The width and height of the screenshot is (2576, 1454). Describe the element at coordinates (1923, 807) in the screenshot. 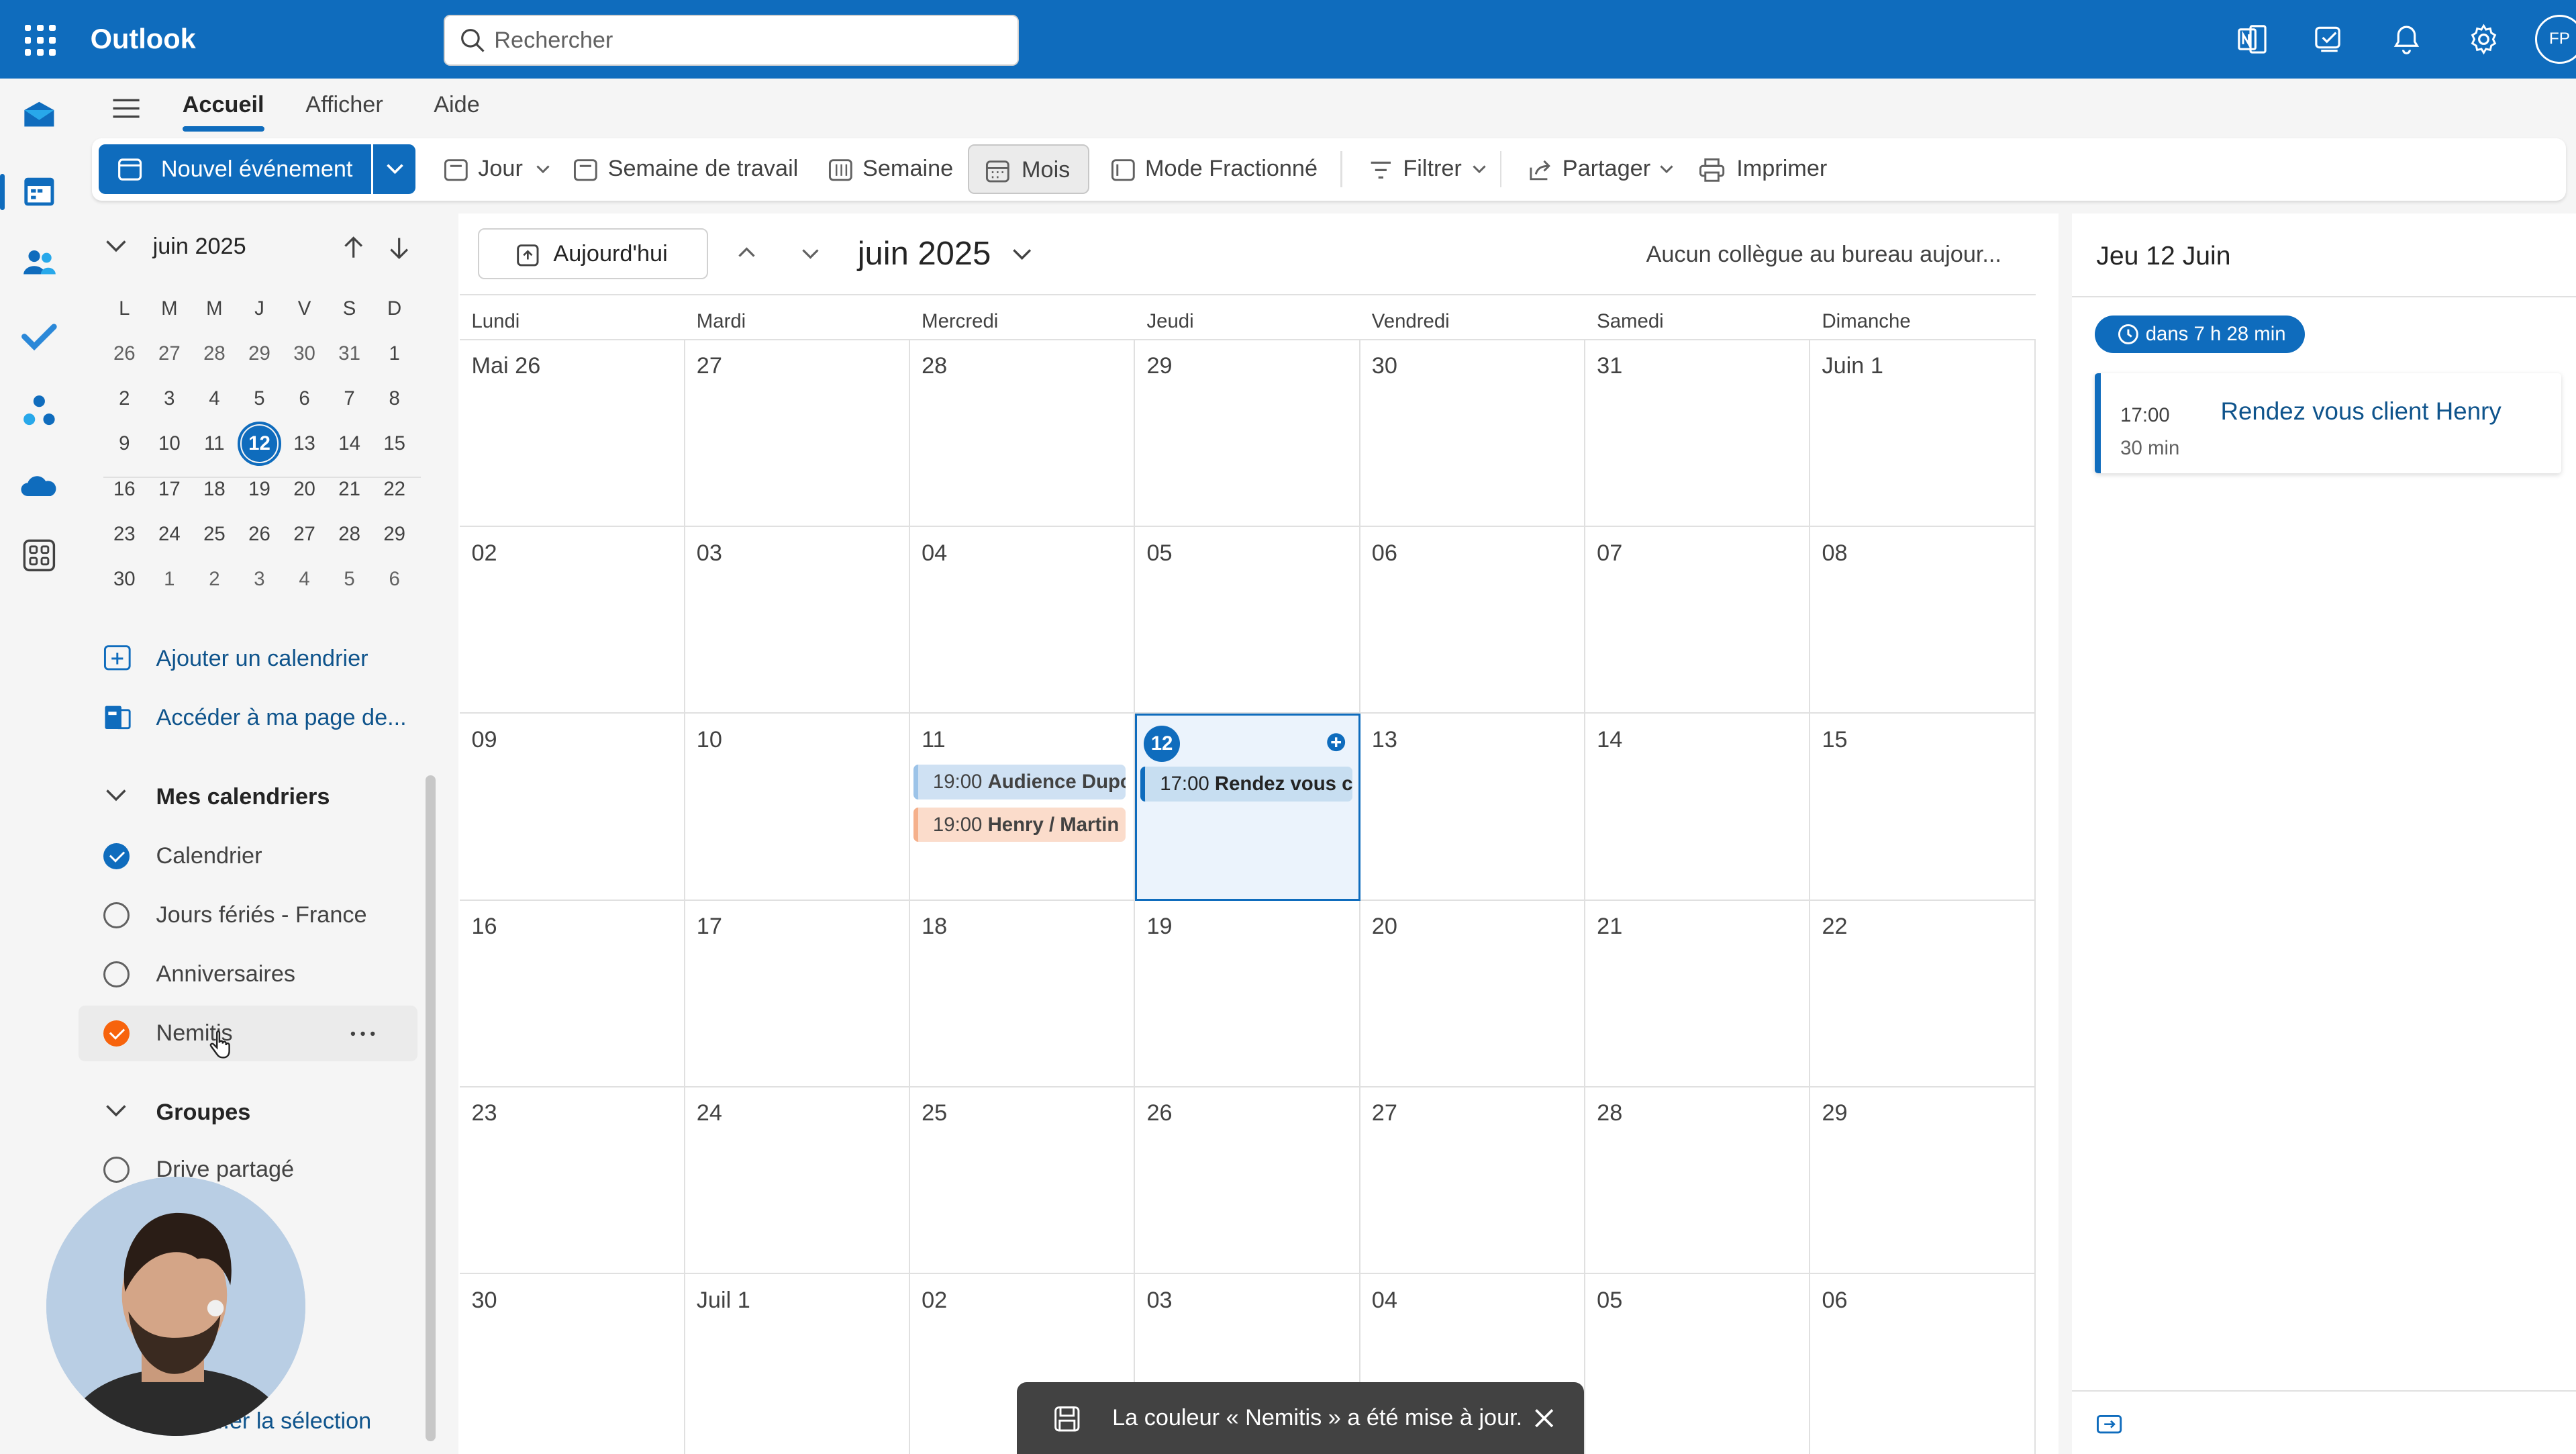

I see `day-cell: 15` at that location.